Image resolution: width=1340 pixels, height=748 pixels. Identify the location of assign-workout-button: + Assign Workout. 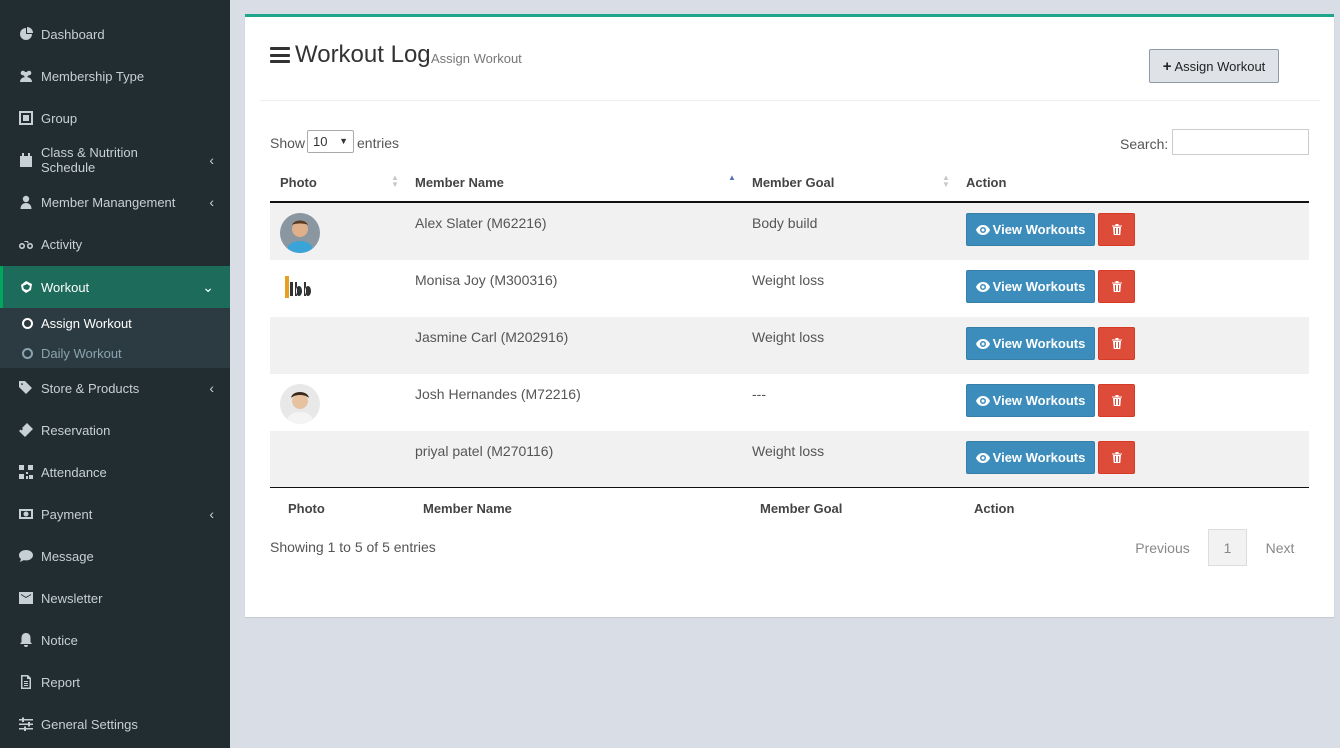
(1214, 66).